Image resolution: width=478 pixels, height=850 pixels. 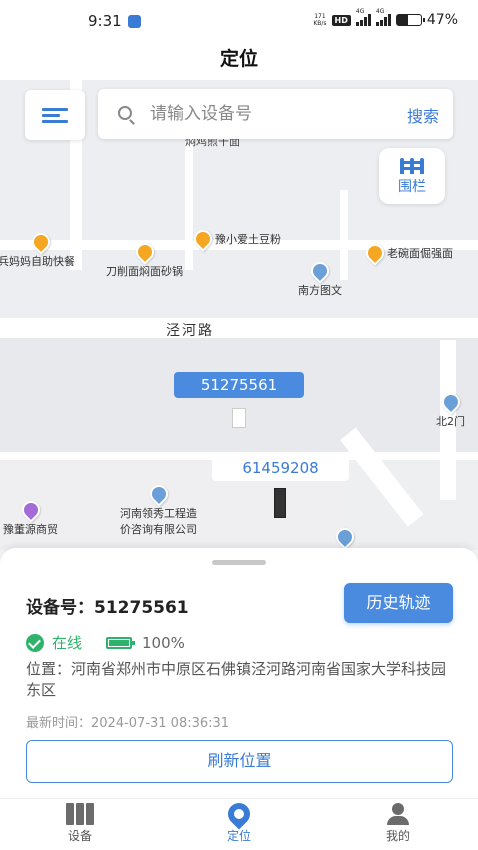 What do you see at coordinates (239, 761) in the screenshot?
I see `refresh-location-button: 刷新位置` at bounding box center [239, 761].